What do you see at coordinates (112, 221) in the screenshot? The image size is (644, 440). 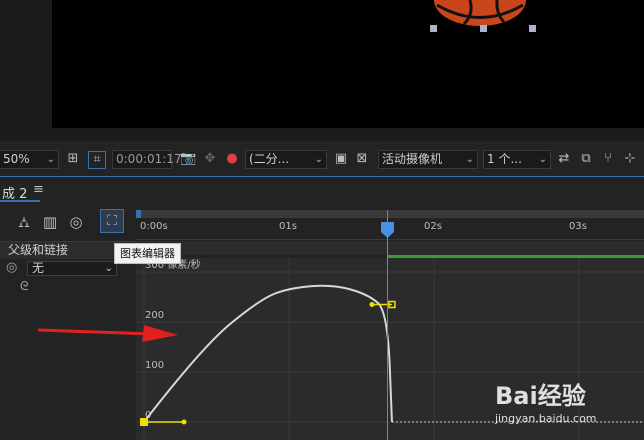 I see `graph-editor-button: ⛶` at bounding box center [112, 221].